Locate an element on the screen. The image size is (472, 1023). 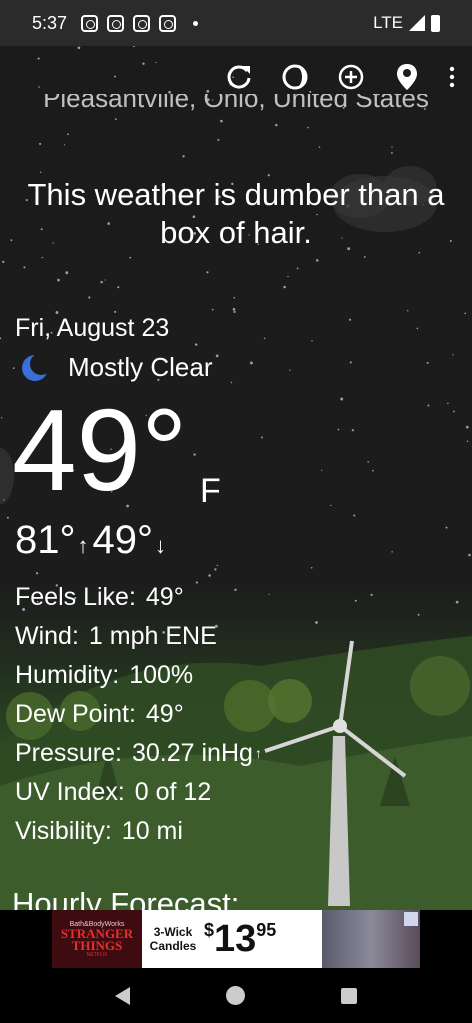
condition-row: Mostly Clear is located at coordinates (116, 367).